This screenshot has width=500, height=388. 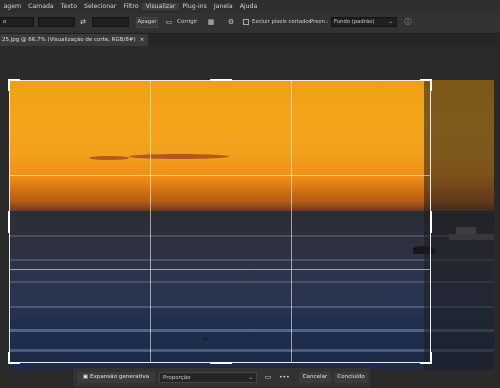 I want to click on crop-handle-bottom, so click(x=221, y=363).